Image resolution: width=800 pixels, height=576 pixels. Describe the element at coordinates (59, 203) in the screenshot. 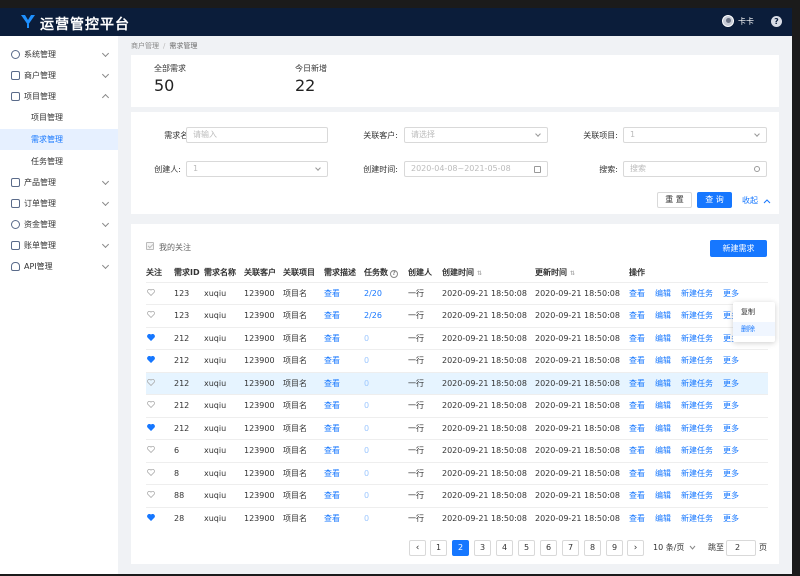

I see `sidebar-item-order: 订单管理` at that location.